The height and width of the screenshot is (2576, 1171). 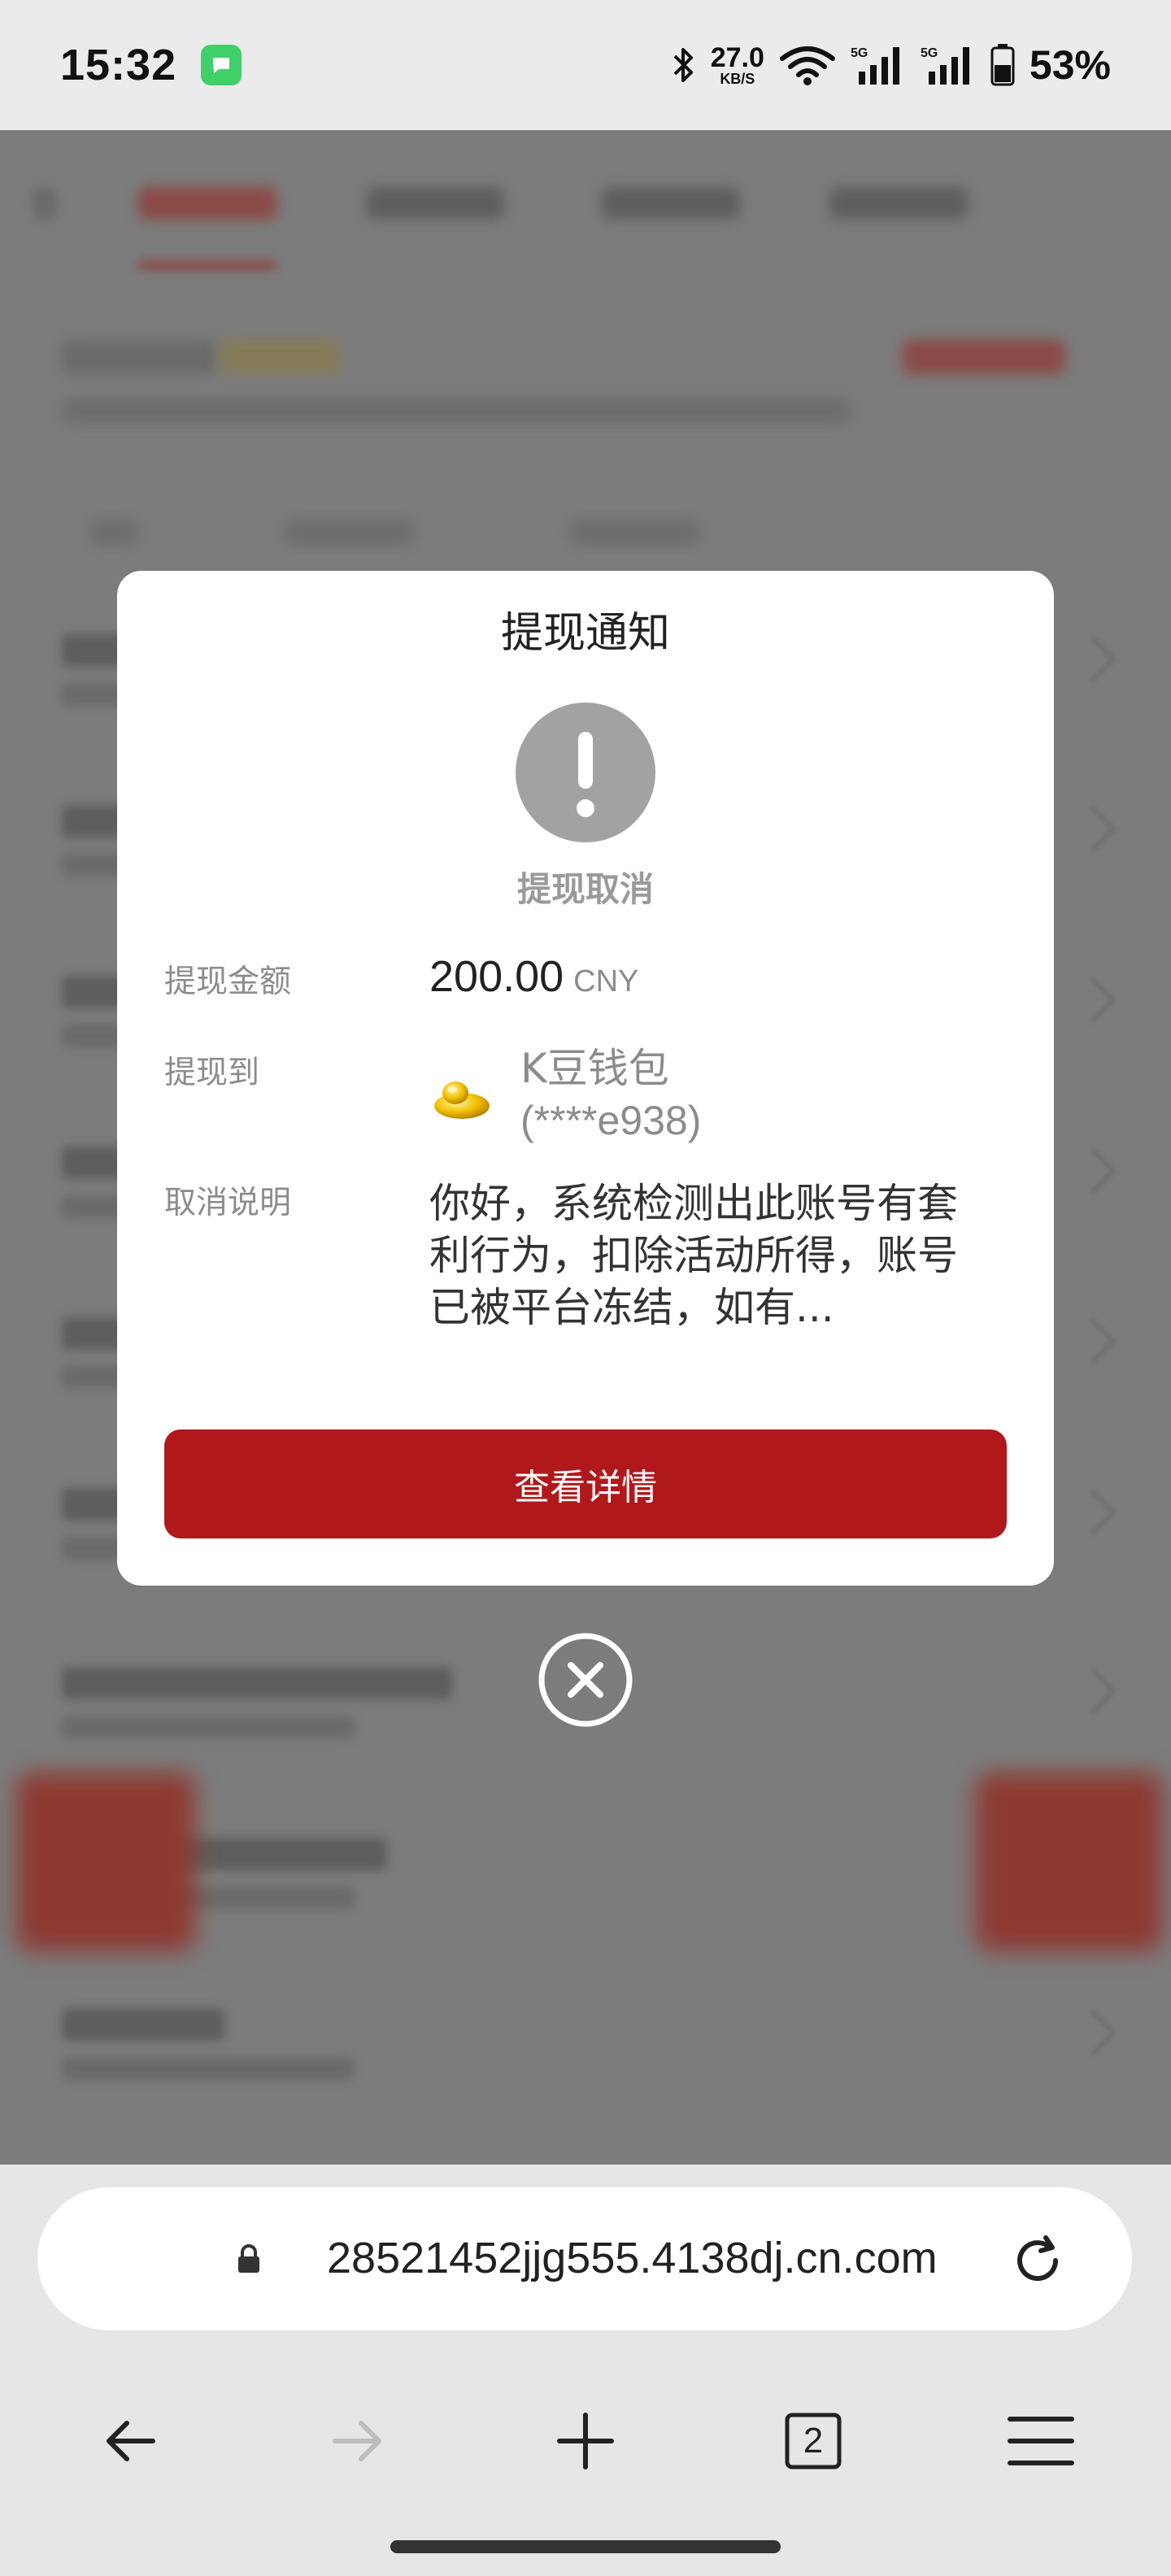 I want to click on amount-value-group: 200.00 CNY, so click(x=533, y=977).